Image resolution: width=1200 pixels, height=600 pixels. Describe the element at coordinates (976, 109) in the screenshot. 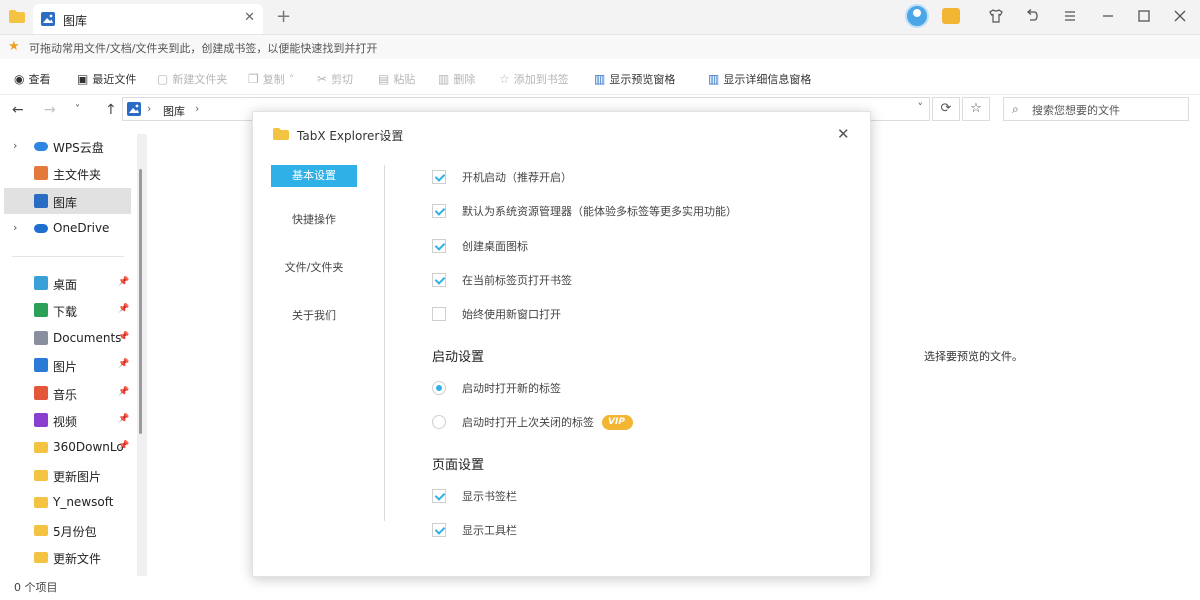

I see `bookmark-star-button: ☆` at that location.